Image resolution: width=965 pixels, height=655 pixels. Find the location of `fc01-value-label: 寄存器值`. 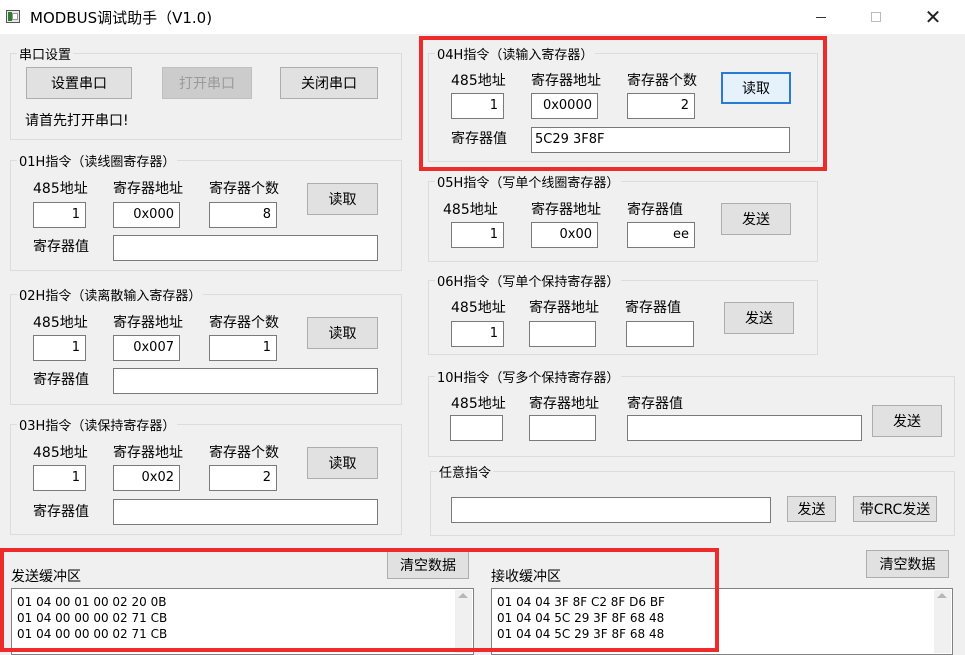

fc01-value-label: 寄存器值 is located at coordinates (61, 247).